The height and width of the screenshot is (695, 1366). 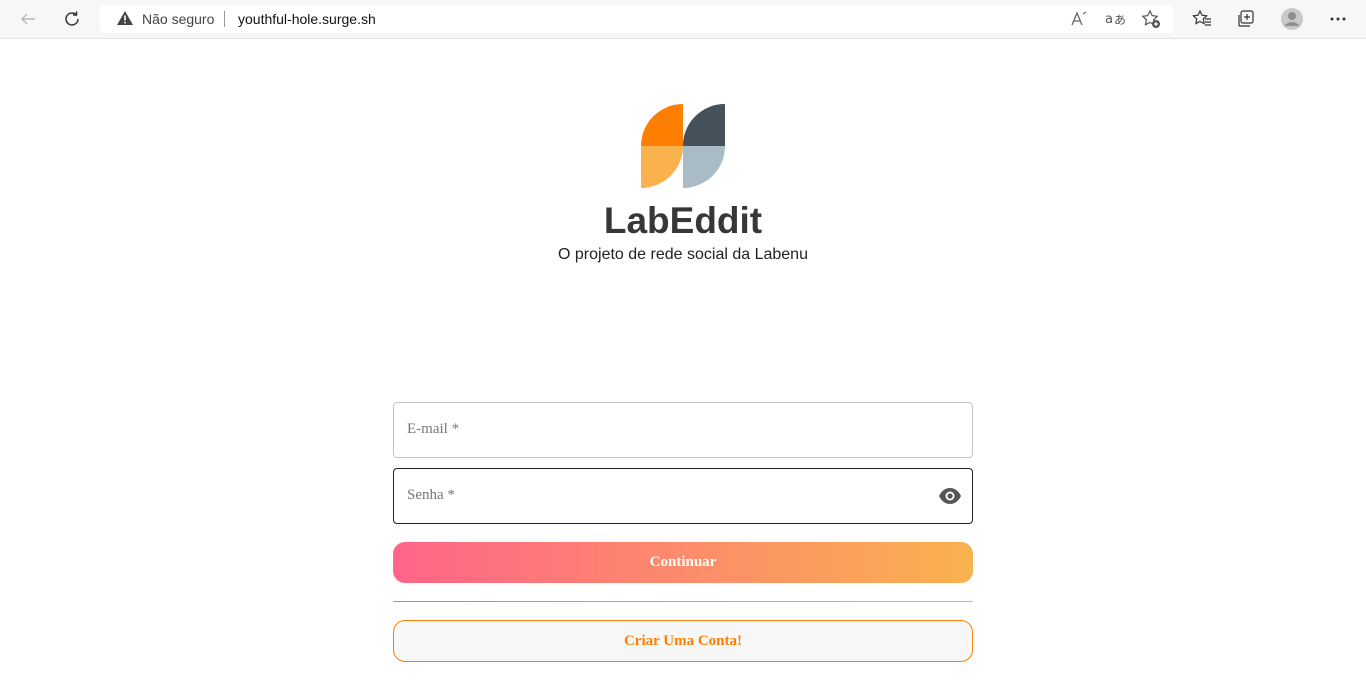 What do you see at coordinates (307, 19) in the screenshot?
I see `url-text: youthful-hole.surge.sh` at bounding box center [307, 19].